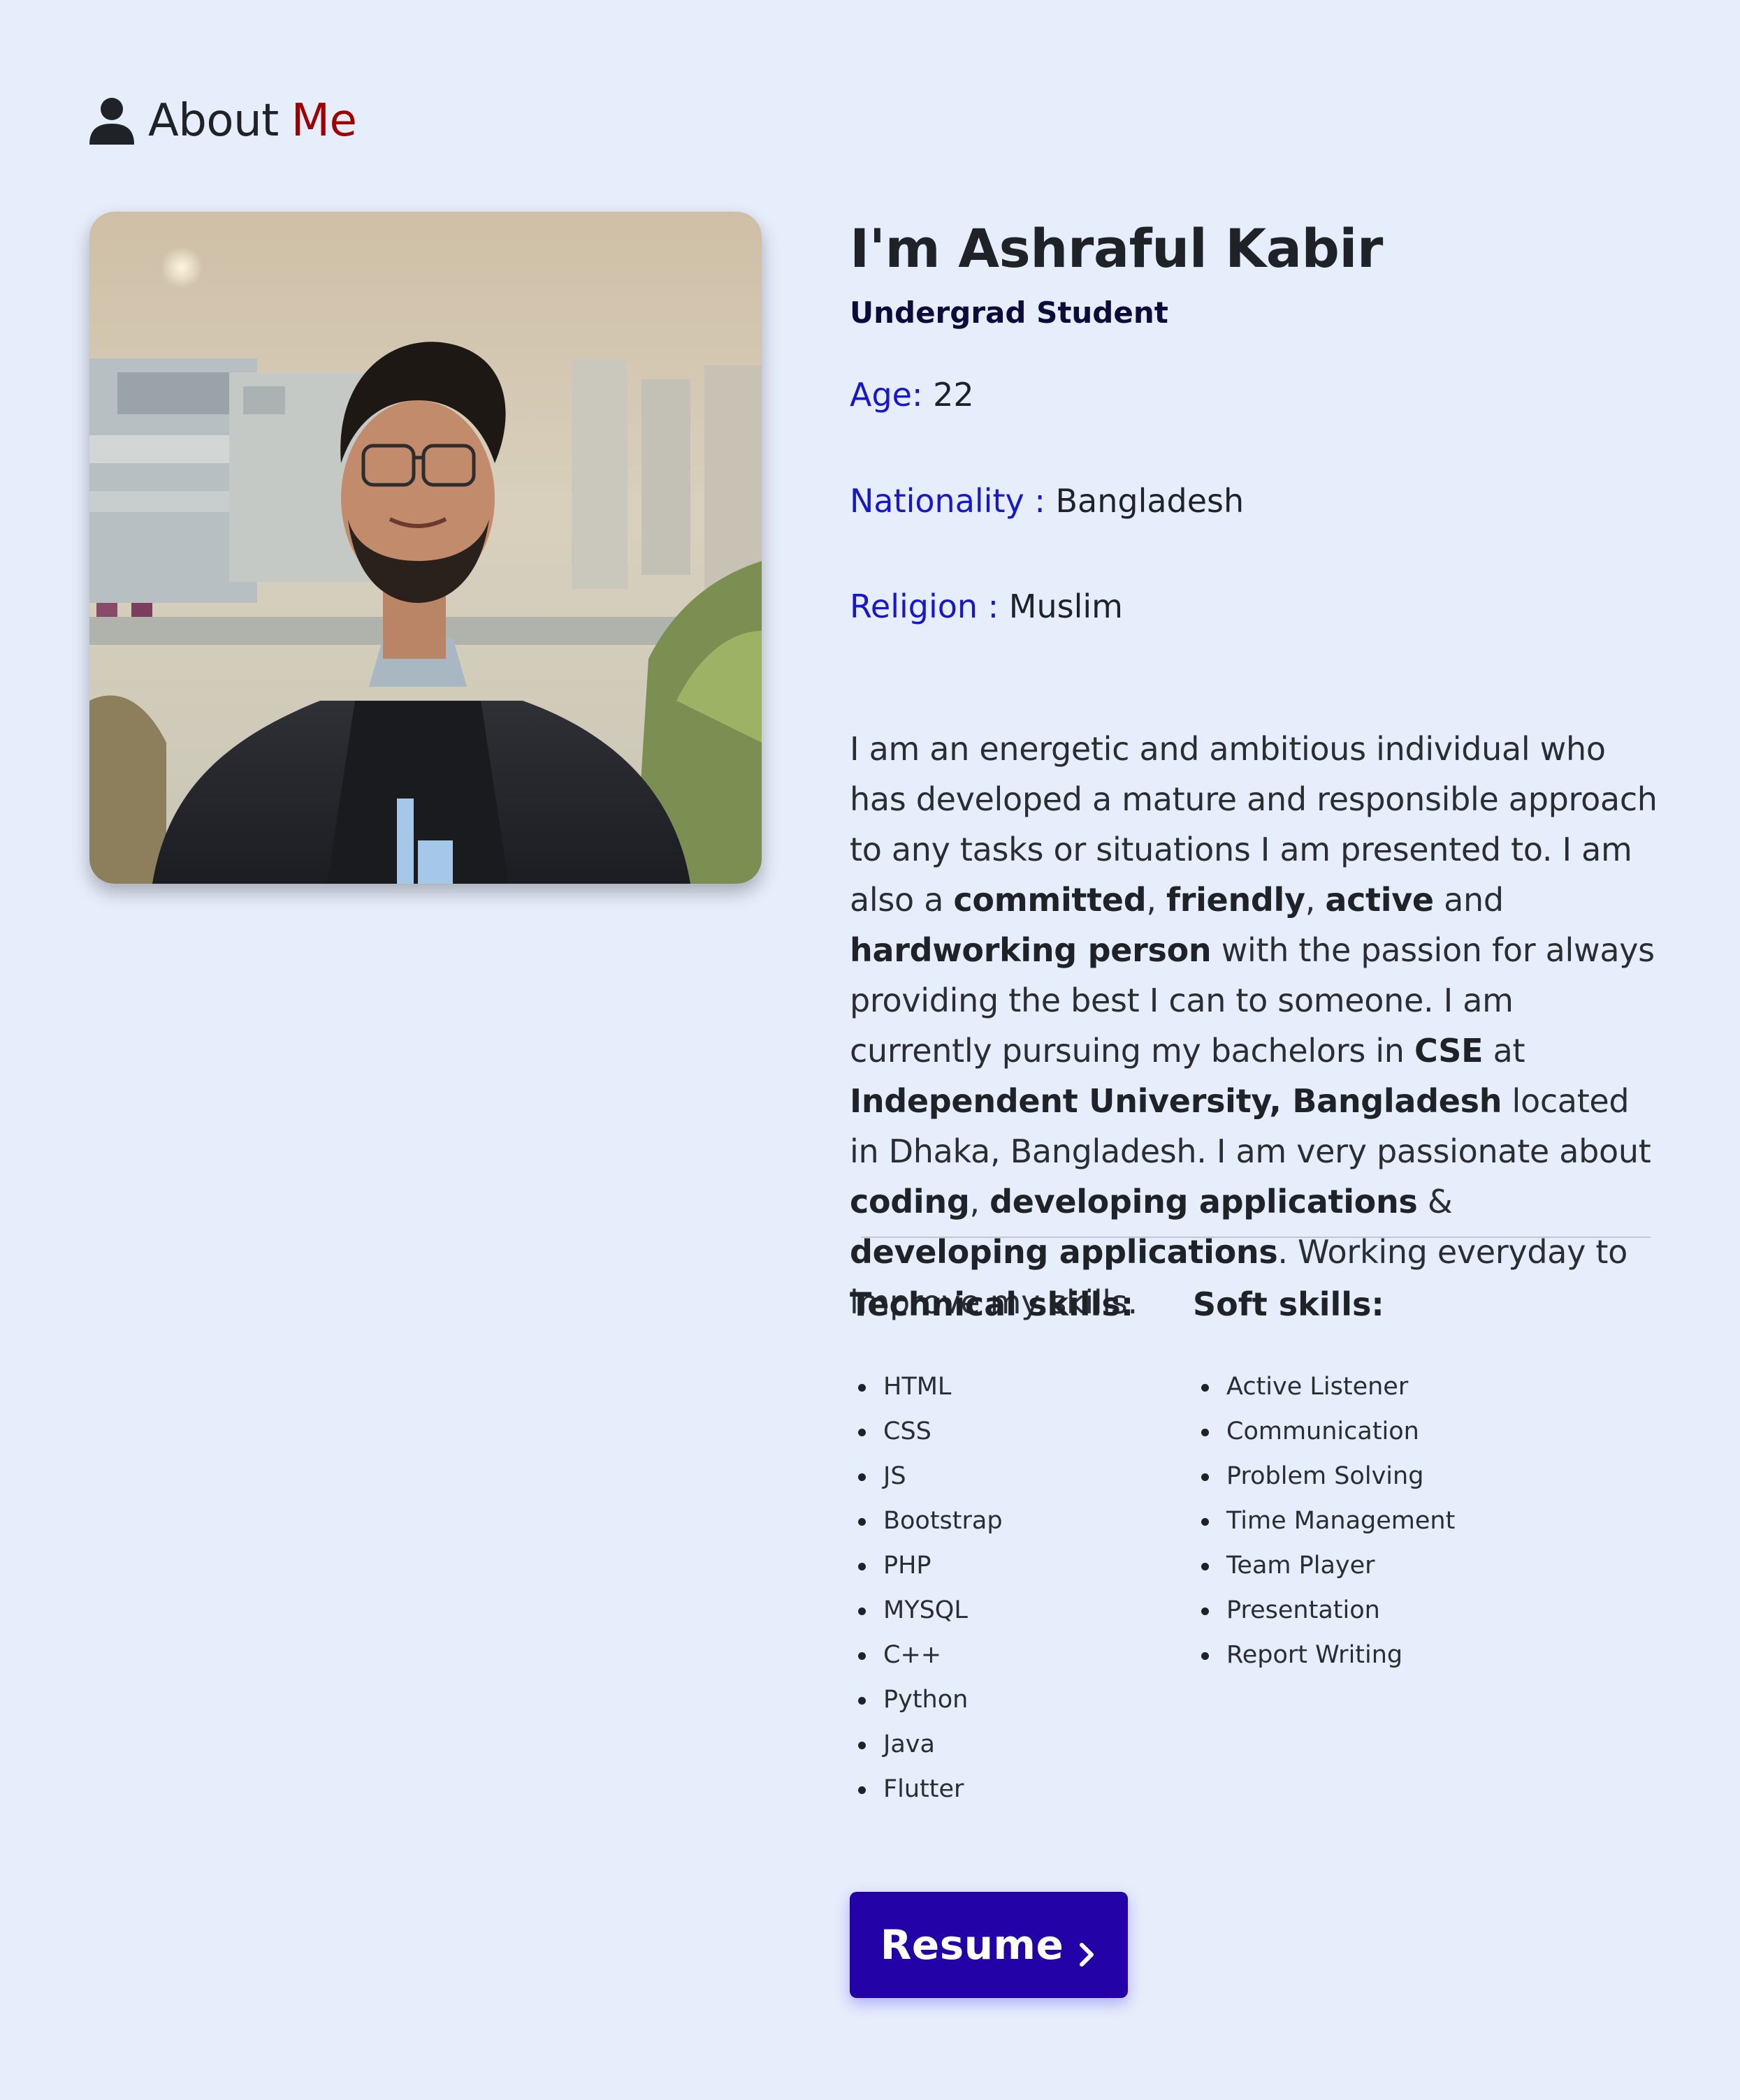  What do you see at coordinates (1504, 1051) in the screenshot?
I see `bio-text: at` at bounding box center [1504, 1051].